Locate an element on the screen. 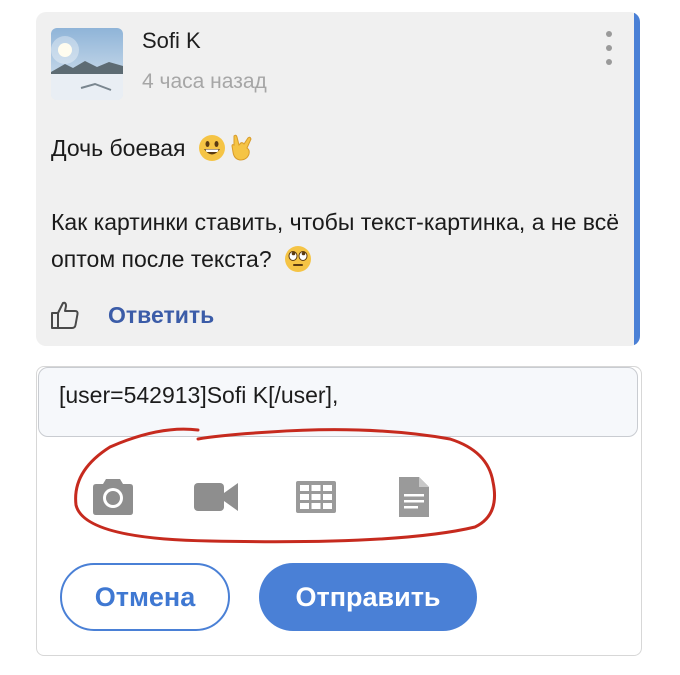 The image size is (680, 675). comment-timestamp: 4 часа назад is located at coordinates (204, 81).